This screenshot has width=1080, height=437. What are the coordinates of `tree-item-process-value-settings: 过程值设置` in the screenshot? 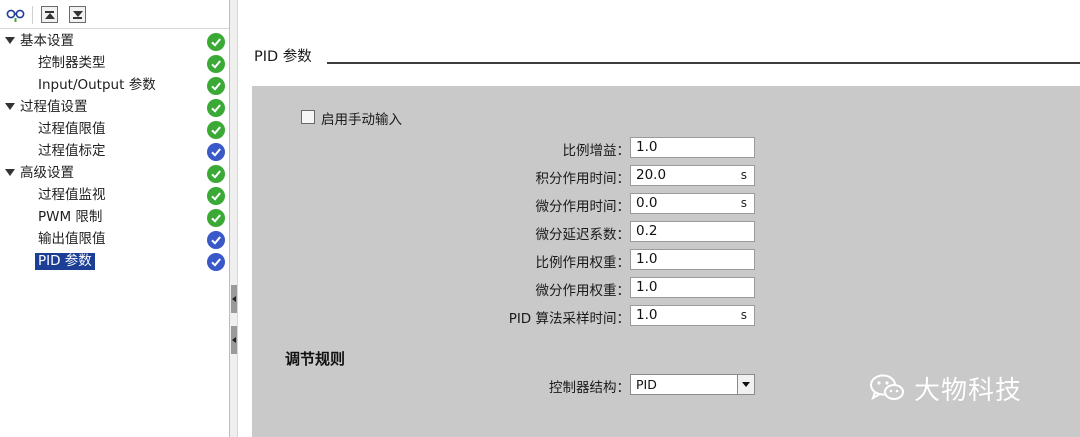 It's located at (114, 108).